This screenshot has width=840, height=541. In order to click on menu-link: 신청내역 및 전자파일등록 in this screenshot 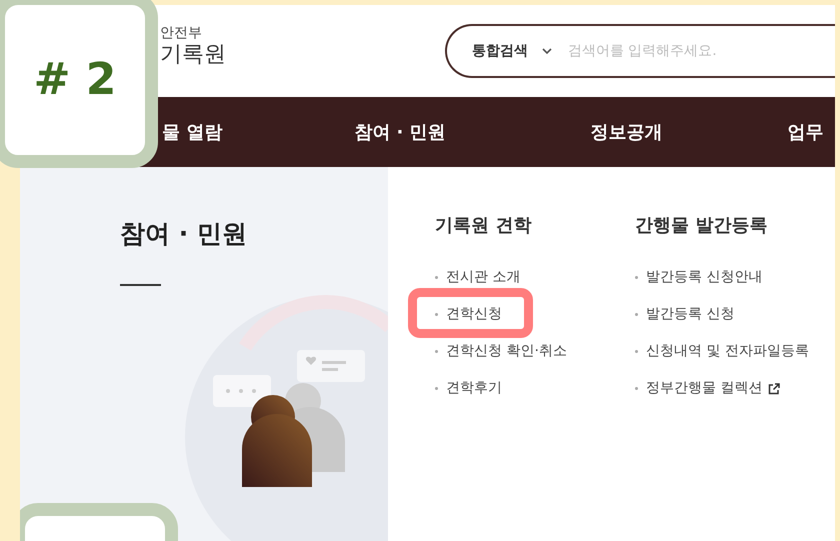, I will do `click(727, 351)`.